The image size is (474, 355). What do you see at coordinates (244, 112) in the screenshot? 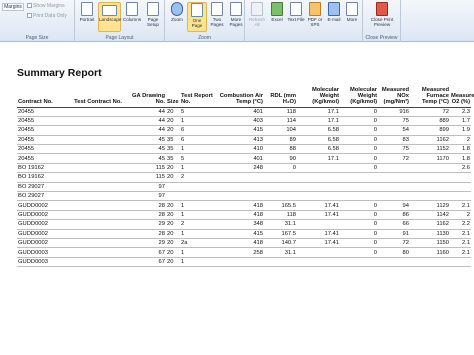
I see `table-row: 20455 44 20 5 401 118 17.1 0 916 72 2.3` at bounding box center [244, 112].